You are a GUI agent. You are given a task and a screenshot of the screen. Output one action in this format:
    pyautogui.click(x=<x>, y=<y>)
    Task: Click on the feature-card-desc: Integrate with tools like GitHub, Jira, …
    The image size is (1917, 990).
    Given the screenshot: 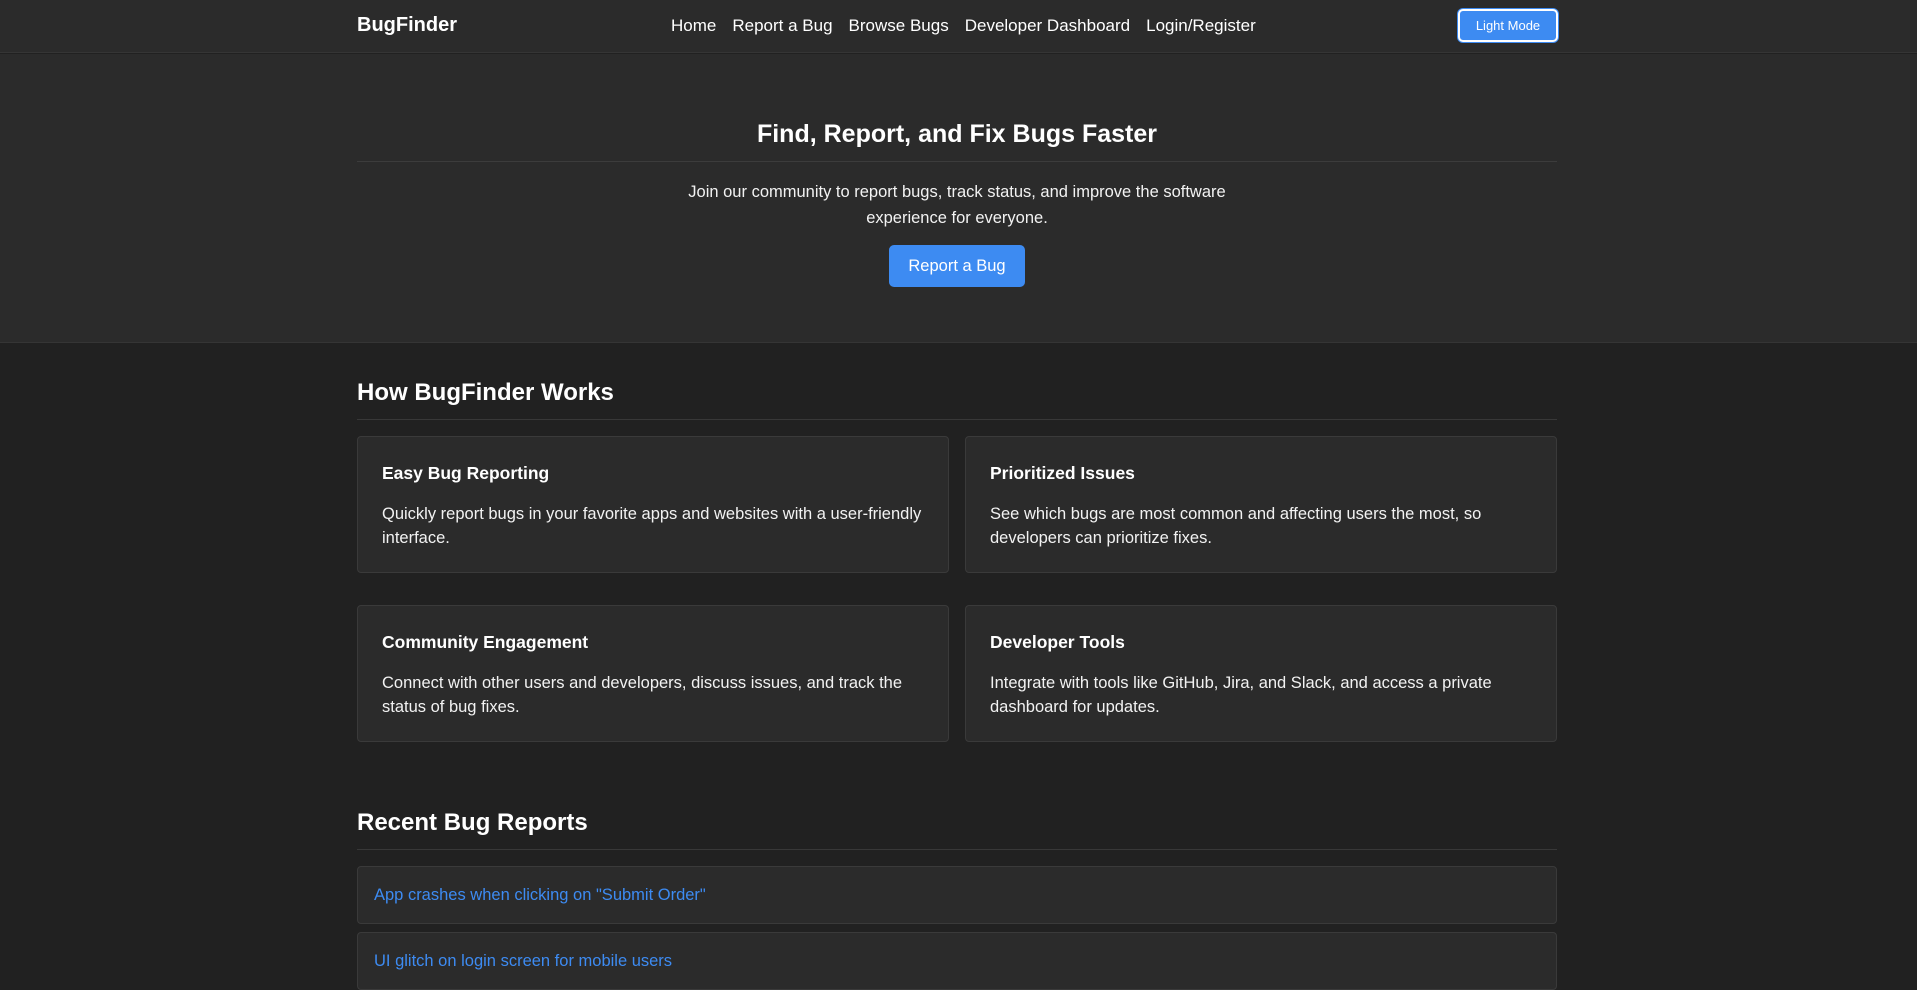 What is the action you would take?
    pyautogui.click(x=1241, y=695)
    